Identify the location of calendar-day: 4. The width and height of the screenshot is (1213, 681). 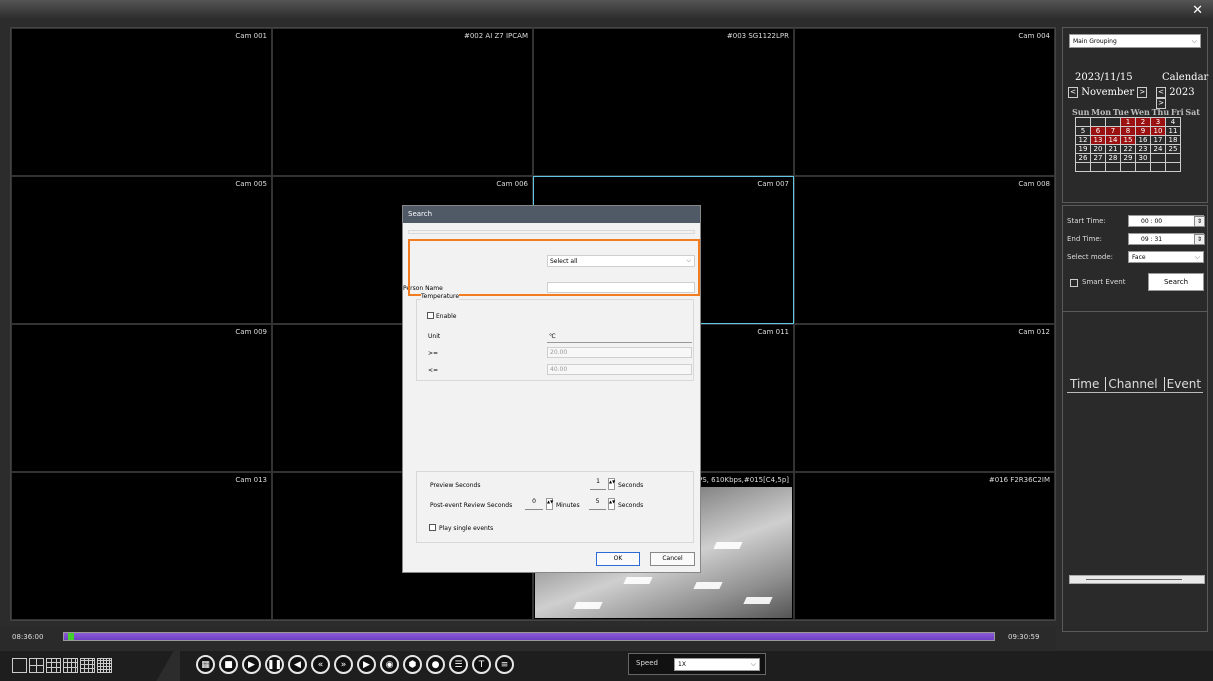
(1173, 122).